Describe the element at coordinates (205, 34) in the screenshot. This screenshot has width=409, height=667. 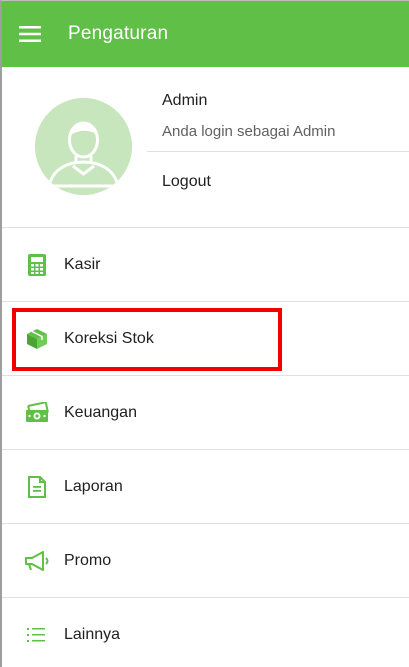
I see `app-bar: Pengaturan` at that location.